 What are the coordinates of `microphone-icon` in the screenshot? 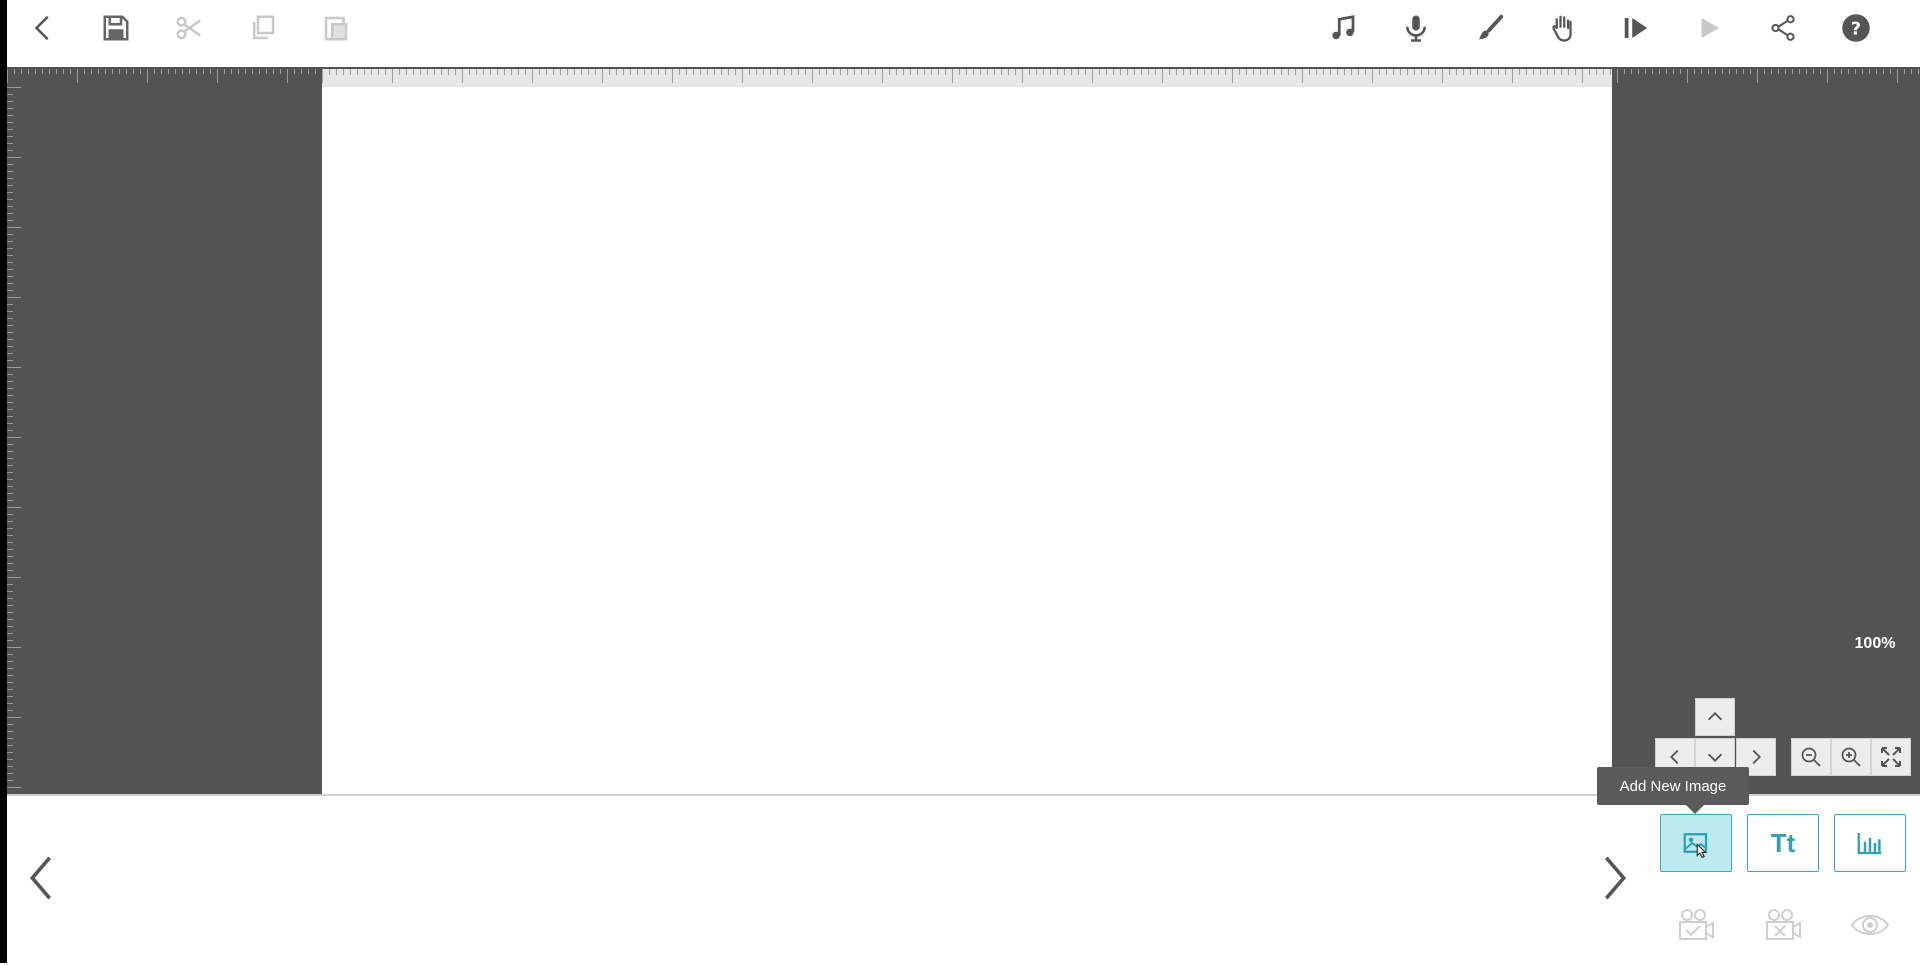 It's located at (1416, 28).